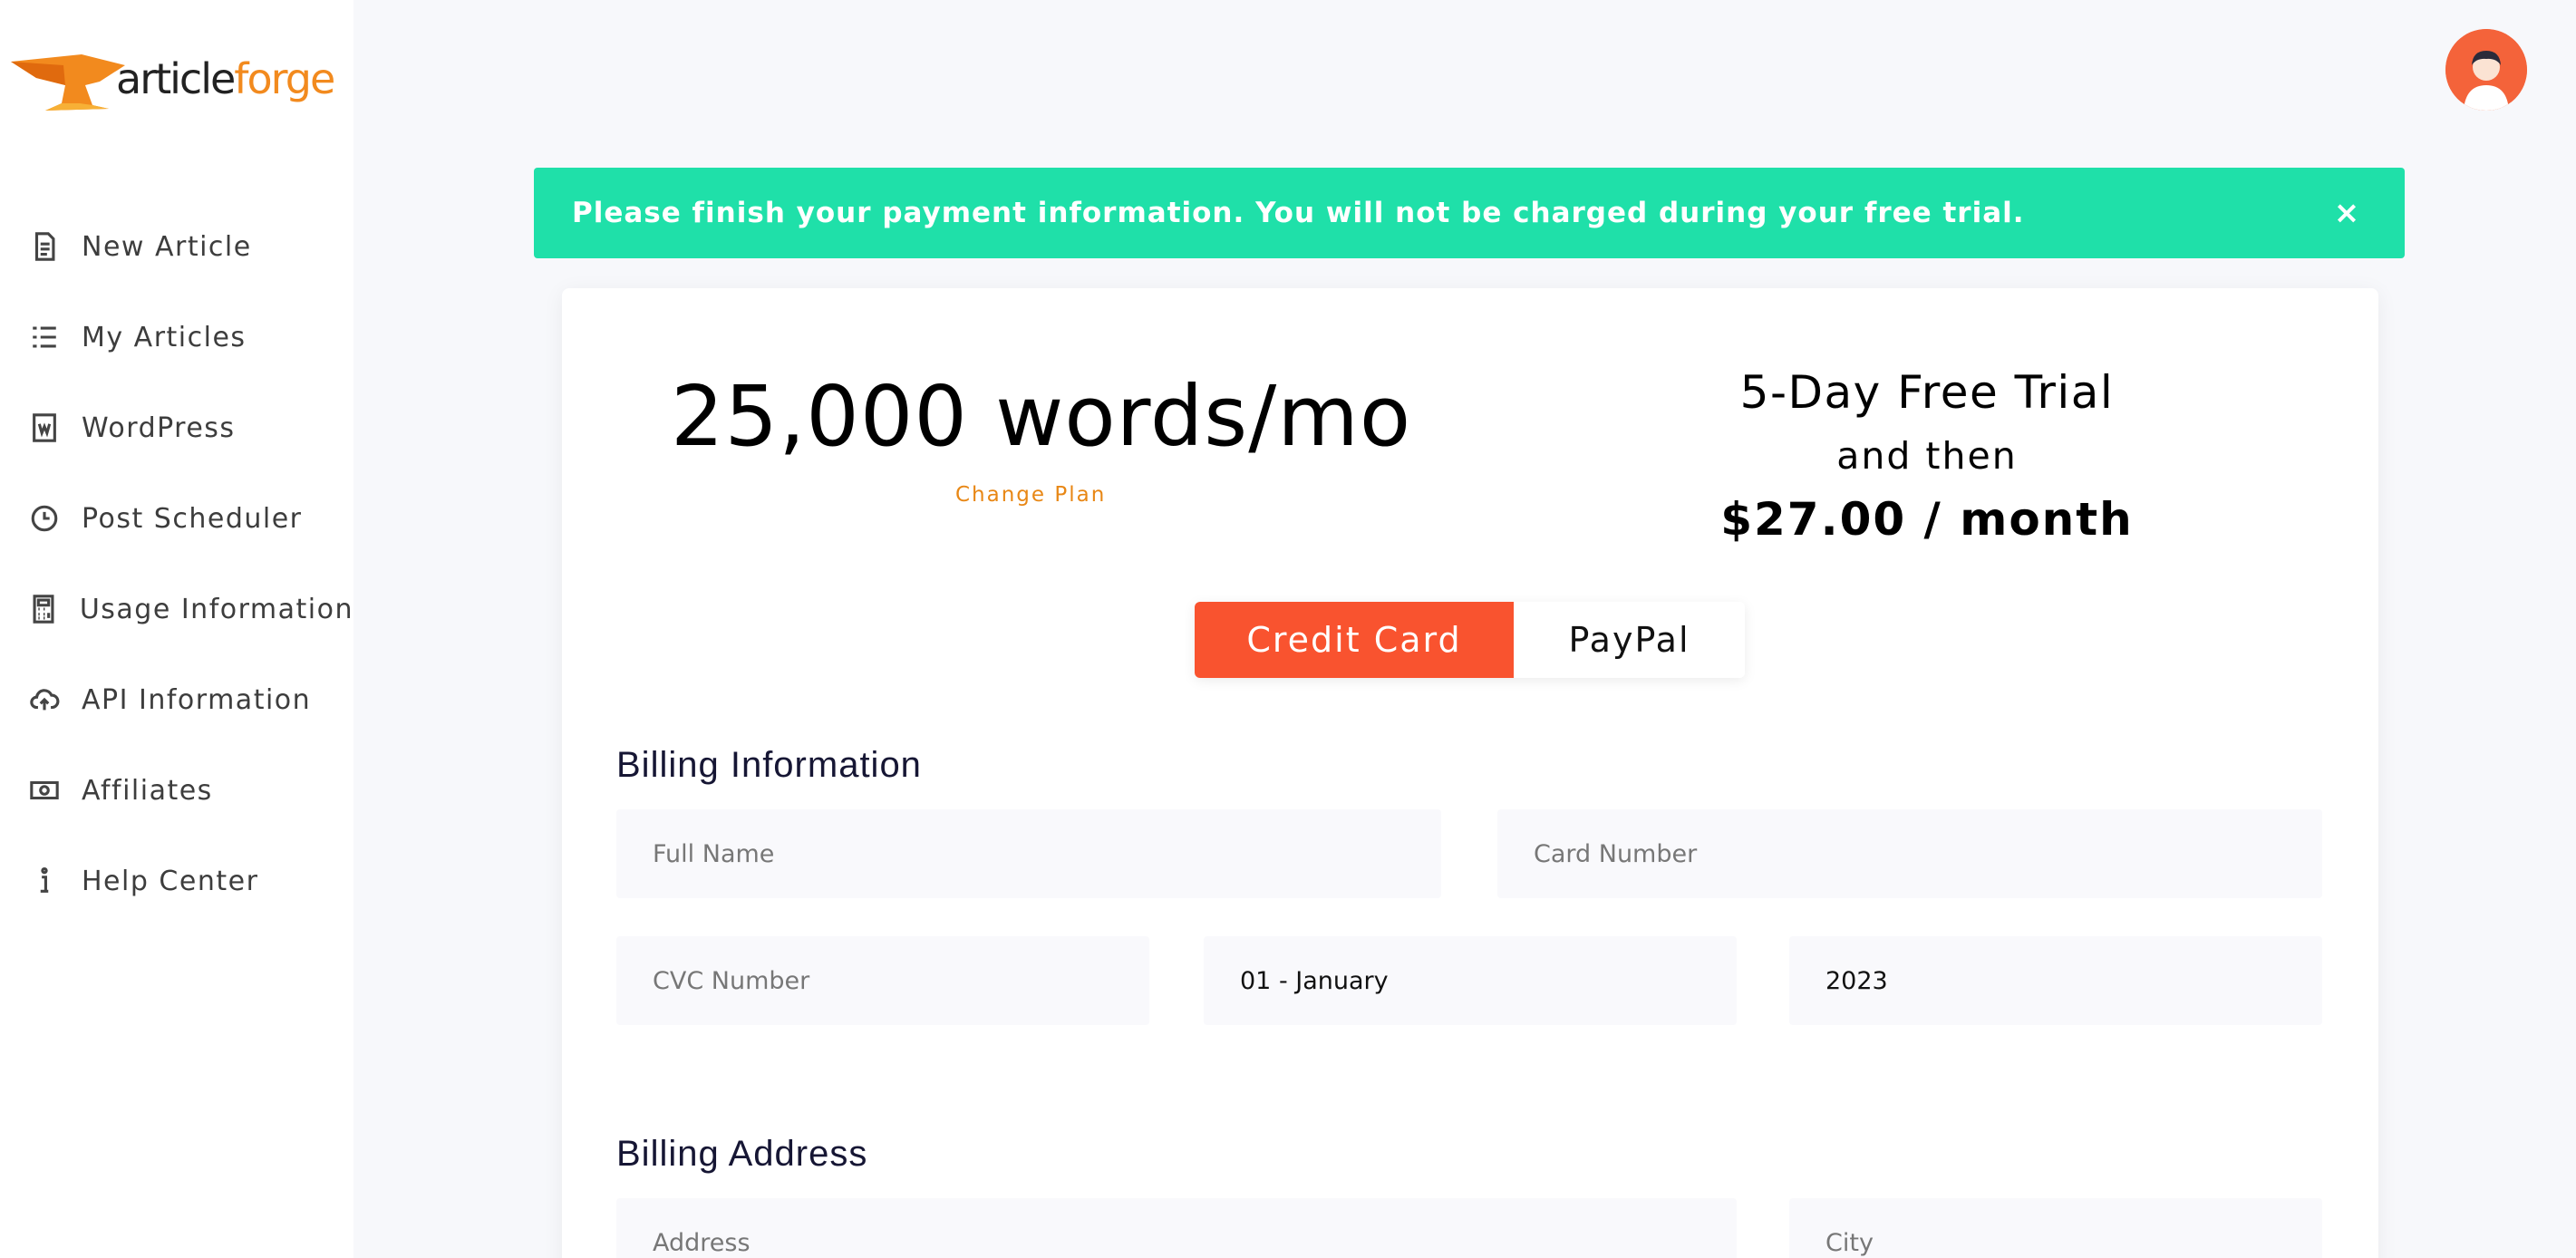 This screenshot has width=2576, height=1258. I want to click on anvil-logo-icon, so click(68, 82).